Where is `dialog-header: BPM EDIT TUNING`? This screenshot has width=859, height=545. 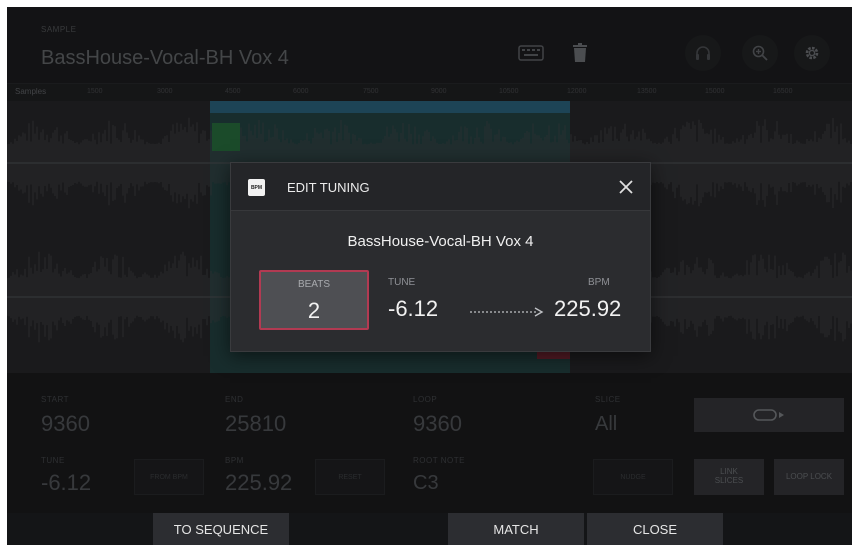 dialog-header: BPM EDIT TUNING is located at coordinates (440, 187).